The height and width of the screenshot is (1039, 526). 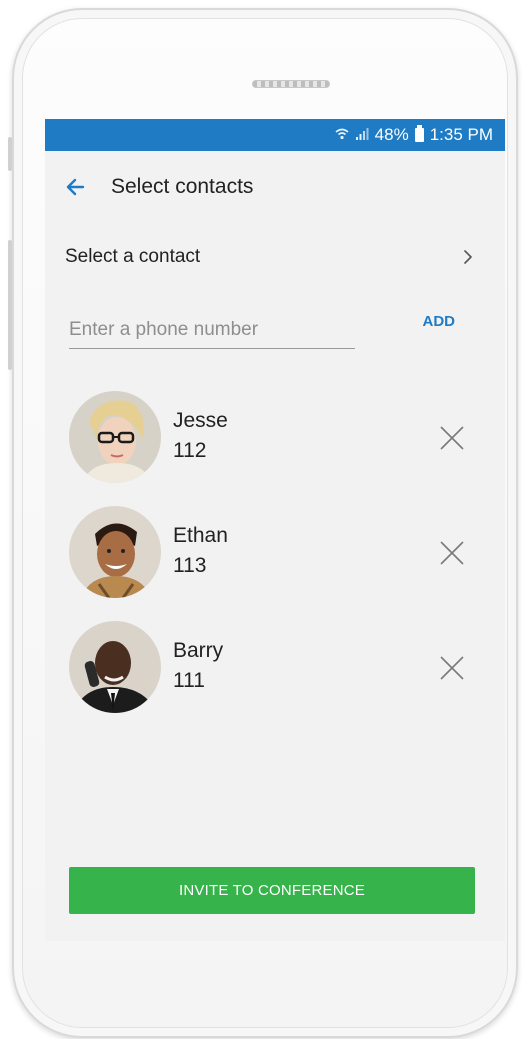 What do you see at coordinates (275, 563) in the screenshot?
I see `contact-row: Ethan 113` at bounding box center [275, 563].